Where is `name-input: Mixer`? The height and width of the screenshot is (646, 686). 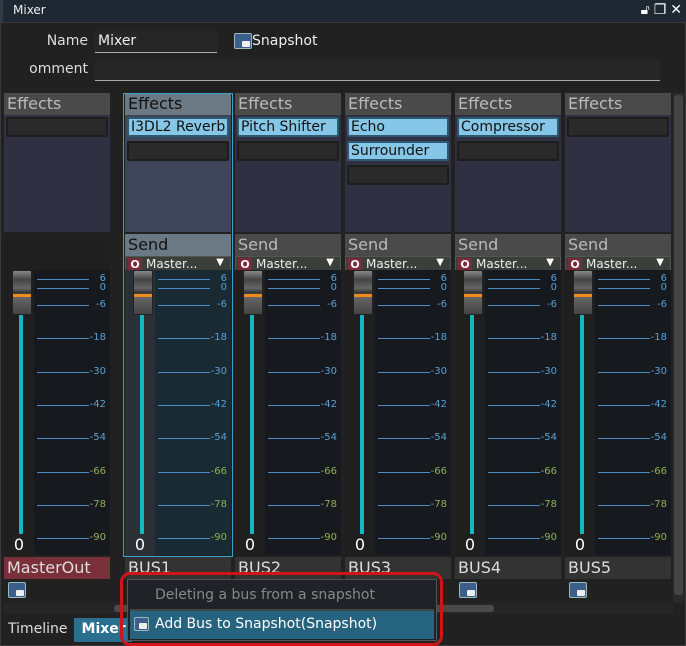
name-input: Mixer is located at coordinates (156, 42).